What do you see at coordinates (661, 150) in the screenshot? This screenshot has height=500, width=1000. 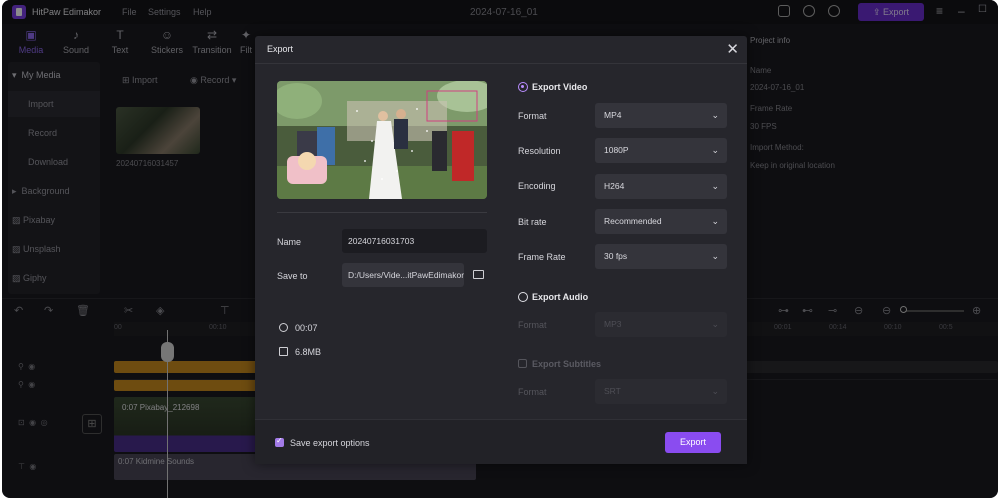 I see `resolution-select: 1080P ⌄` at bounding box center [661, 150].